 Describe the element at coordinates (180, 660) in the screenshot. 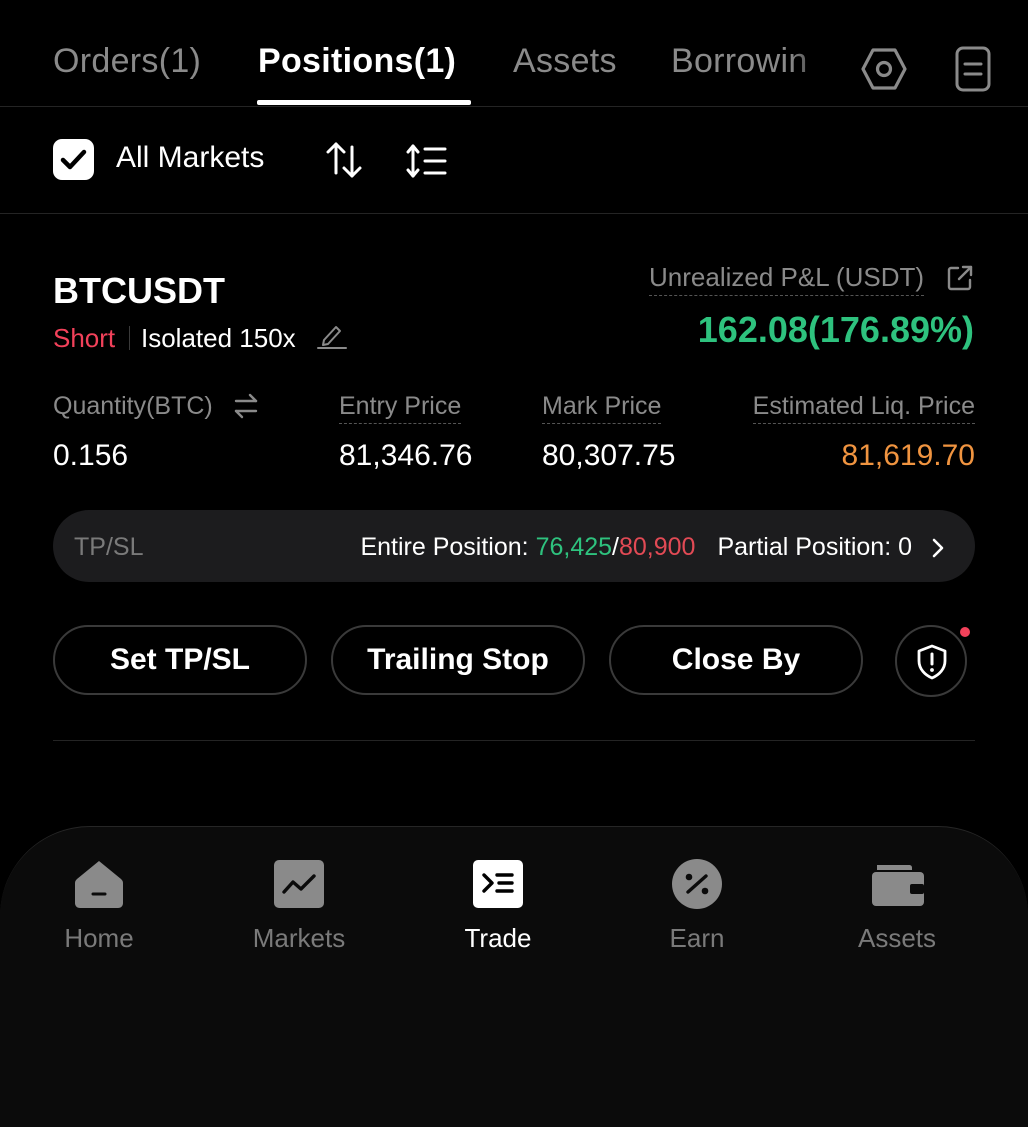

I see `set-tpsl-button: Set TP/SL` at that location.